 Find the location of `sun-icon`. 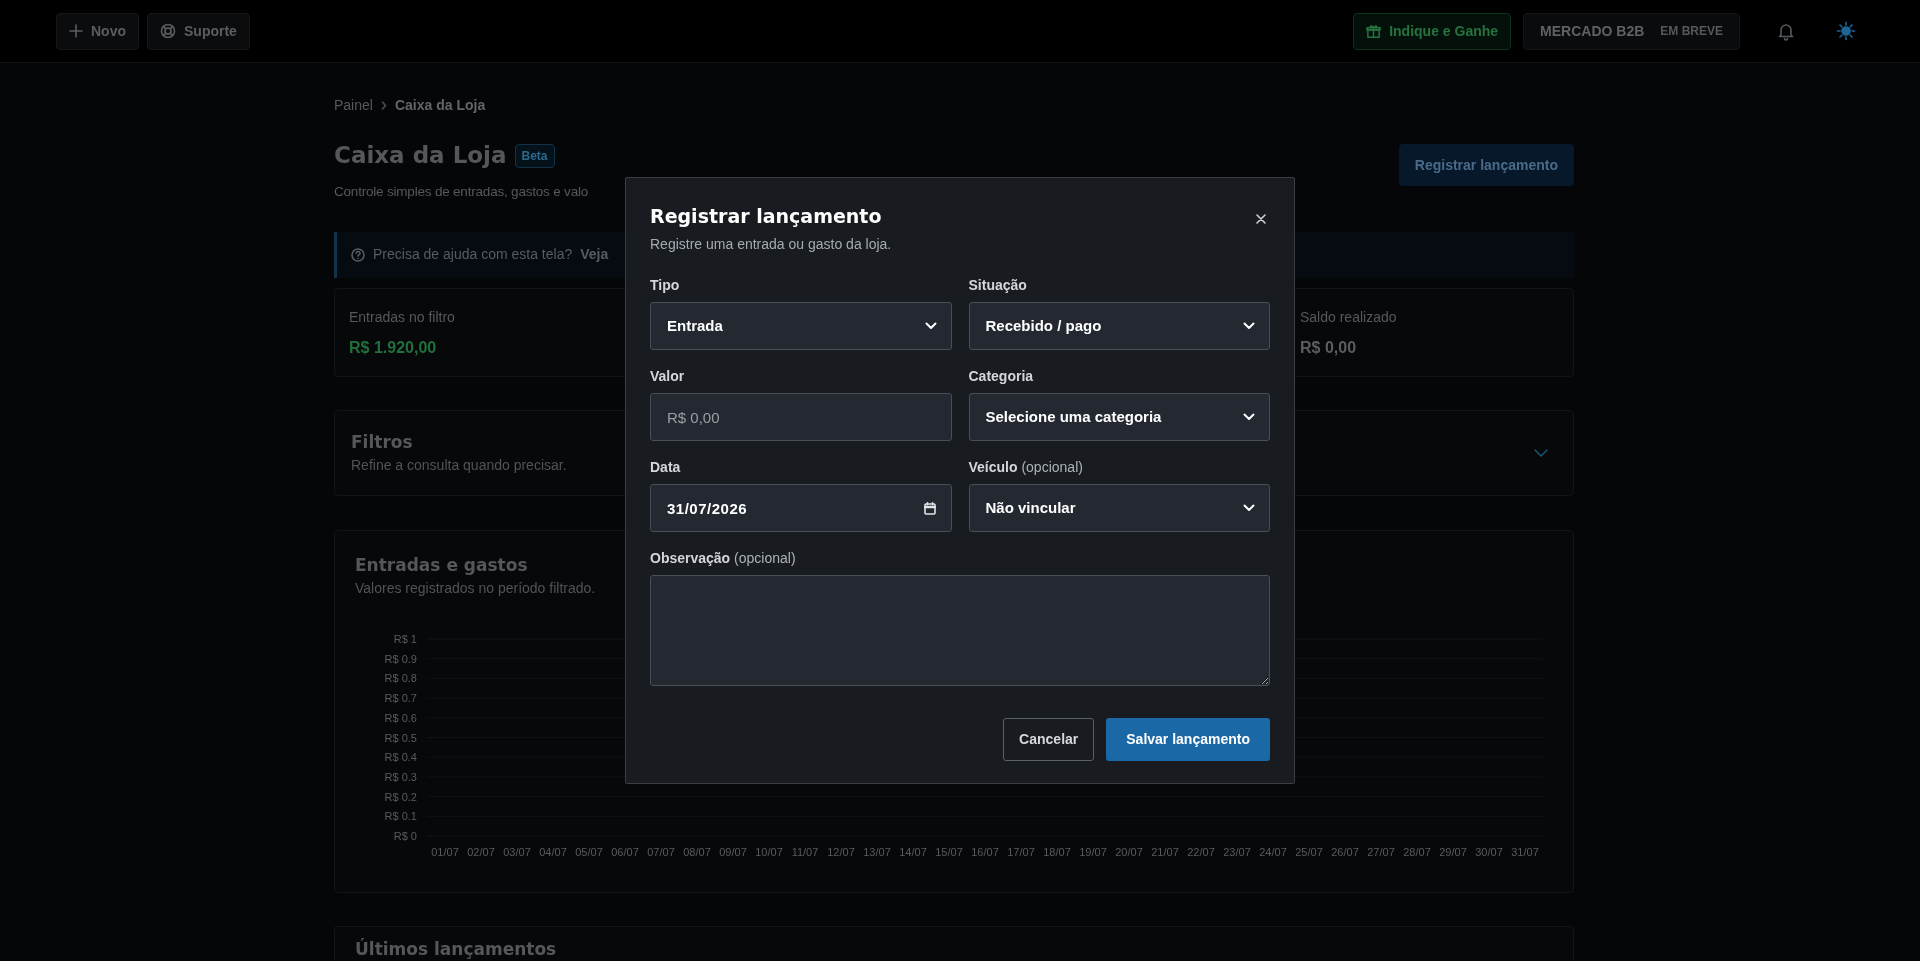

sun-icon is located at coordinates (1846, 31).